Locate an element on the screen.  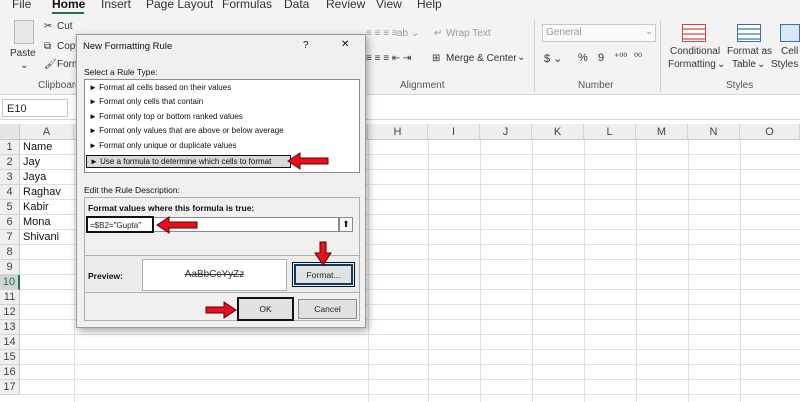
conditional-formatting-label-2: Formatting is located at coordinates (692, 64).